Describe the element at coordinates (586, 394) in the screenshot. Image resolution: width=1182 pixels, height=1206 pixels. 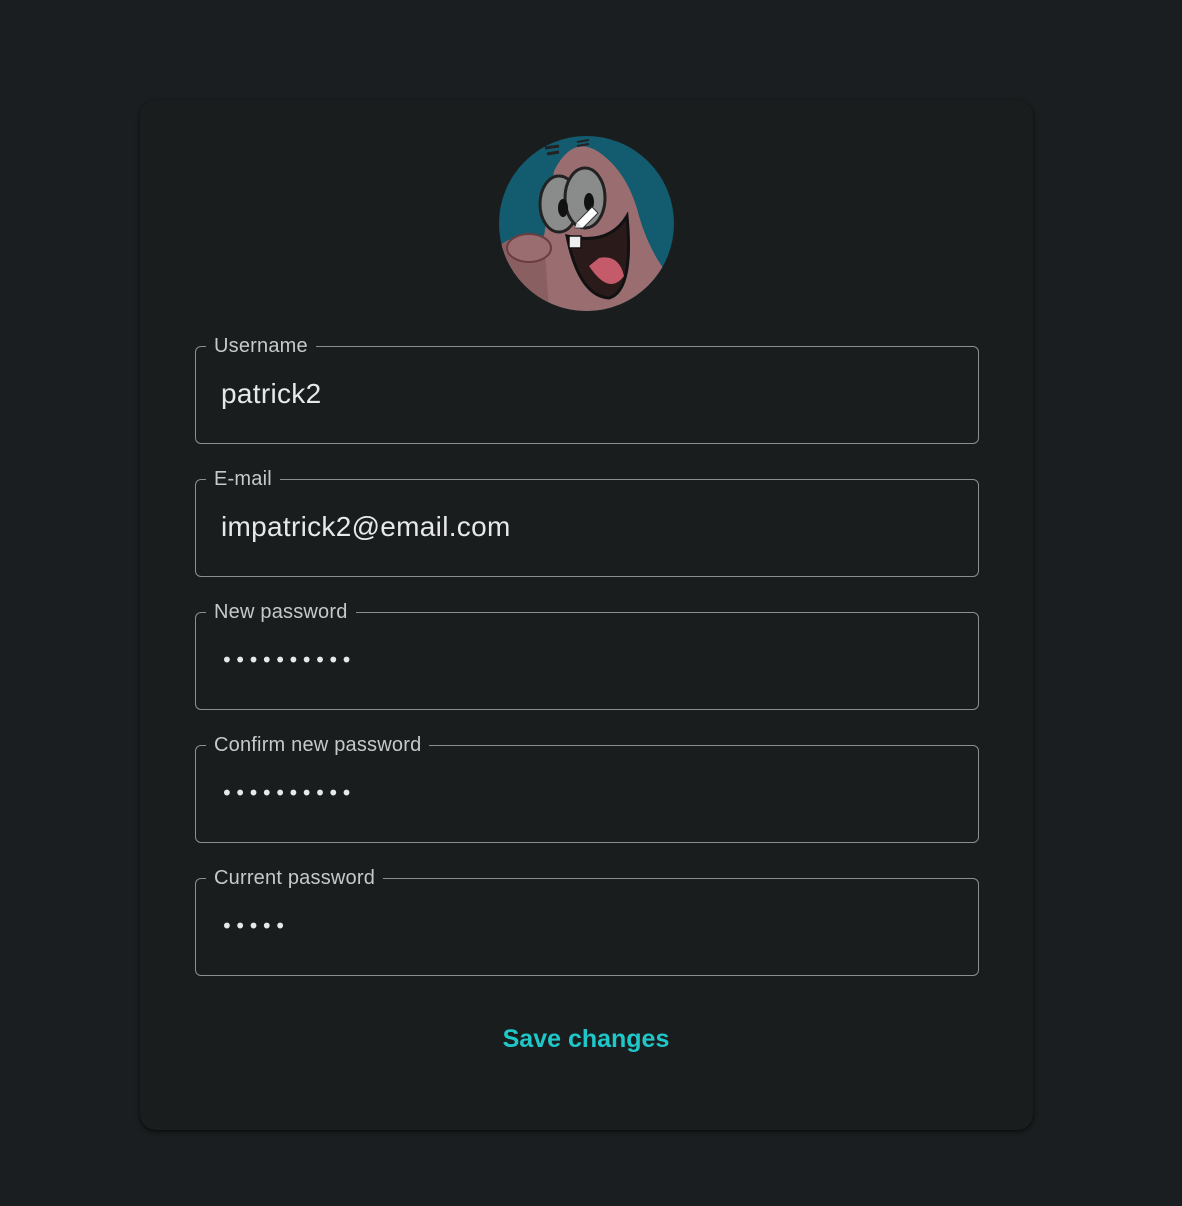
I see `username-input` at that location.